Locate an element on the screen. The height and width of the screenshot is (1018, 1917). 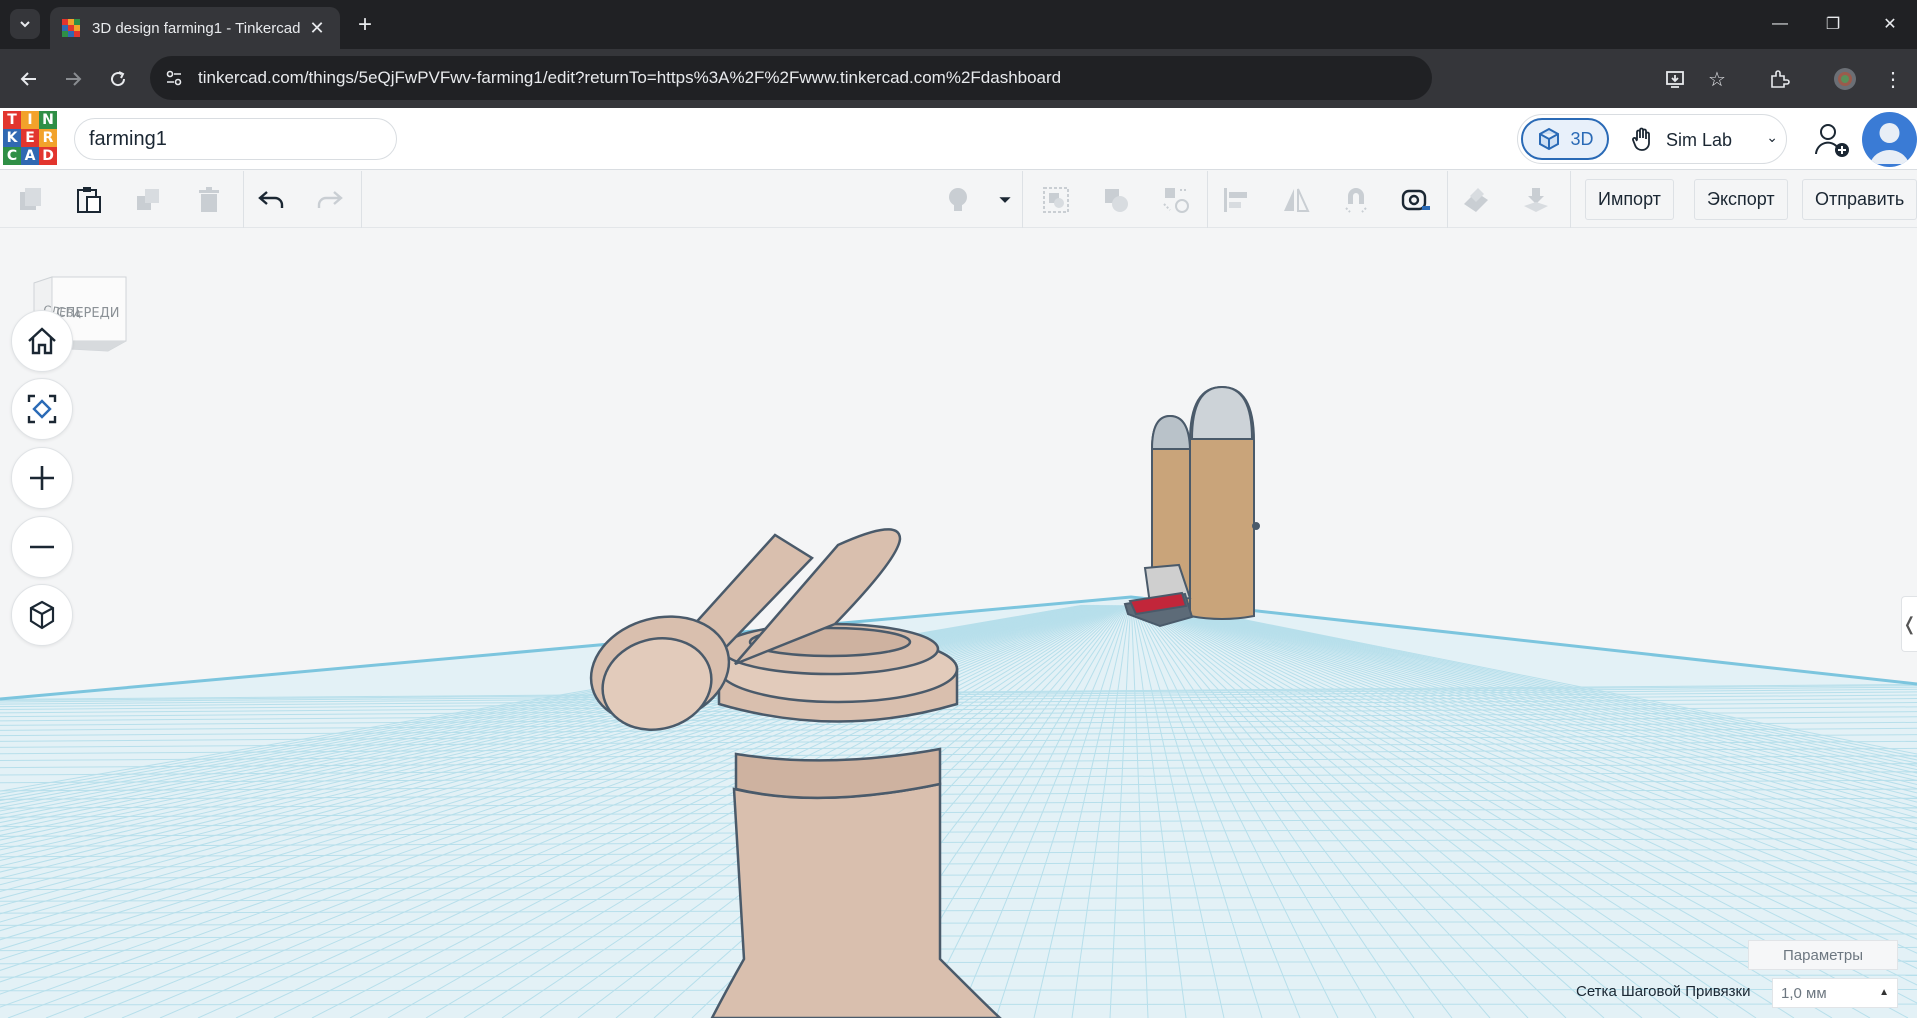
add-collaborator-icon is located at coordinates (1832, 140).